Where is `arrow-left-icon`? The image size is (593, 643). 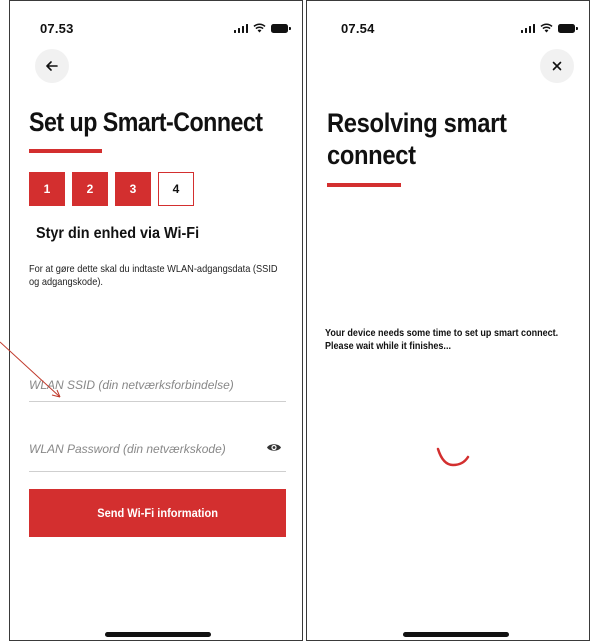 arrow-left-icon is located at coordinates (52, 66).